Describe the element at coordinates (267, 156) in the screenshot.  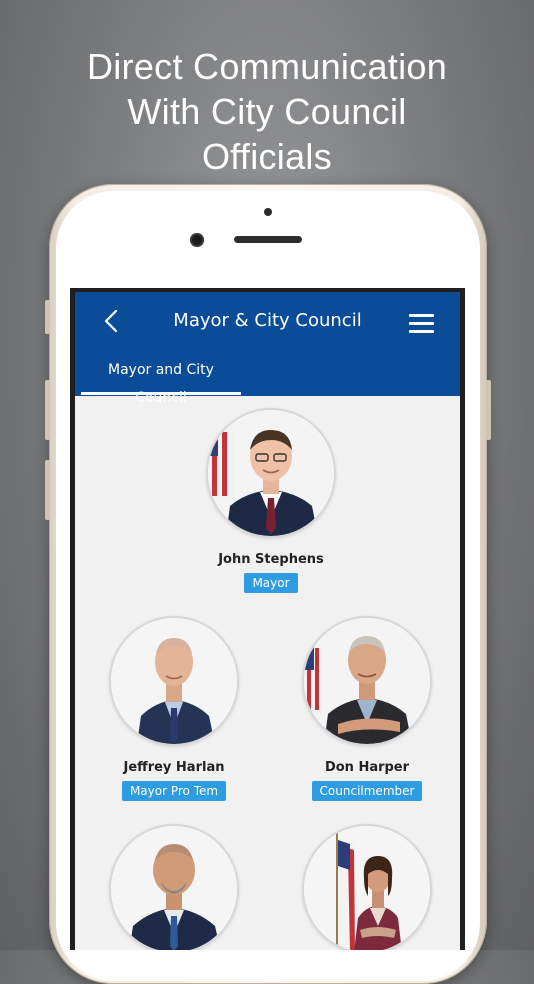
I see `headline-line-3: Officials` at that location.